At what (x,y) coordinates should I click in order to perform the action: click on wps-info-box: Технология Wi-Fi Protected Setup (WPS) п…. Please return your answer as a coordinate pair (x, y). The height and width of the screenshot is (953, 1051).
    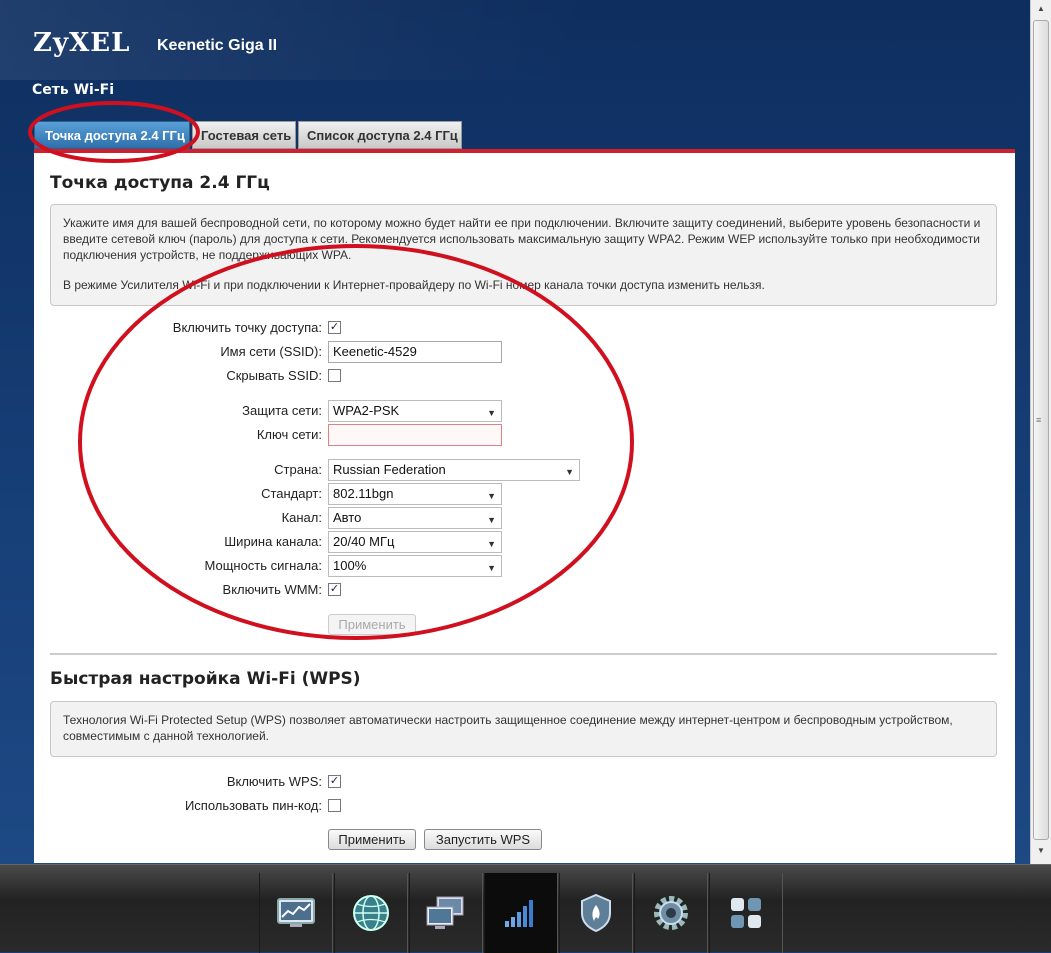
    Looking at the image, I should click on (523, 729).